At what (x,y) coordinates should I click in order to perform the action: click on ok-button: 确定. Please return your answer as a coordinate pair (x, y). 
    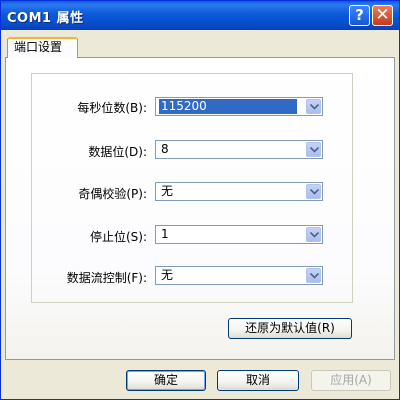
    Looking at the image, I should click on (166, 380).